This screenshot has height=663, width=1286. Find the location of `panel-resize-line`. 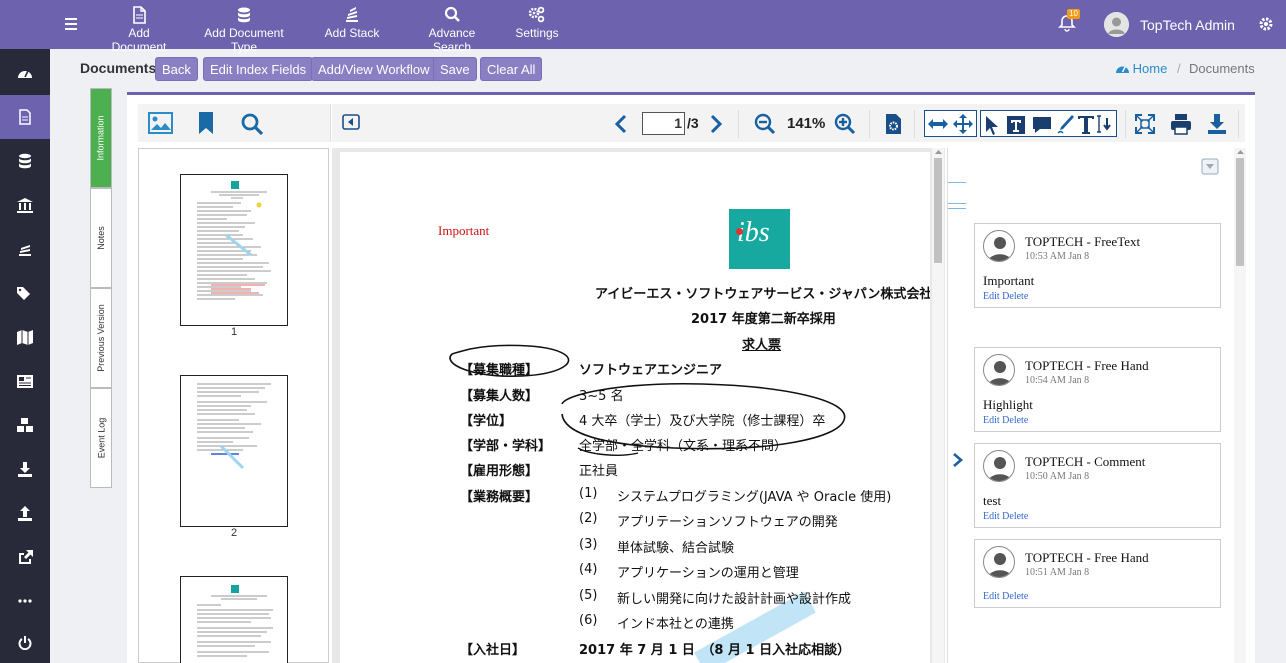

panel-resize-line is located at coordinates (957, 182).